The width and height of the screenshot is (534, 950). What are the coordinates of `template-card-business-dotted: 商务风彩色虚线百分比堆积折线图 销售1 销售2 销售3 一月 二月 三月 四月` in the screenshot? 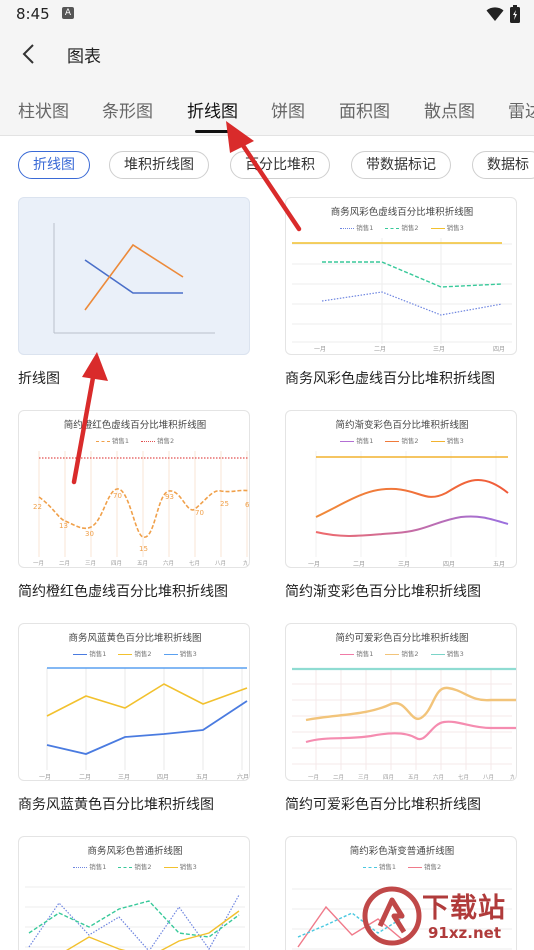 It's located at (401, 292).